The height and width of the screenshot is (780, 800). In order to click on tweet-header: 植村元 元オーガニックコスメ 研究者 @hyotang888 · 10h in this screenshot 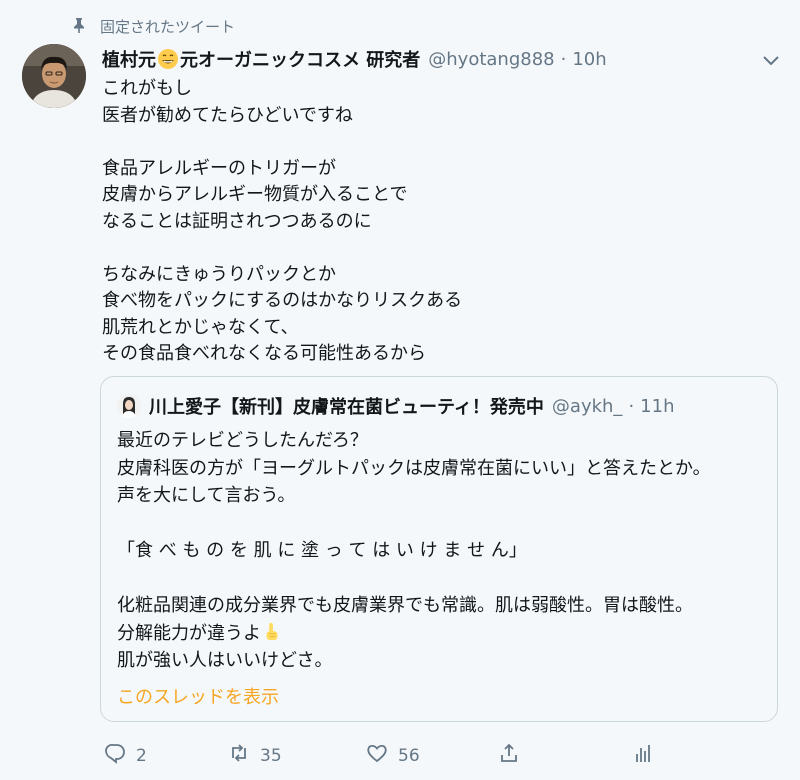, I will do `click(431, 59)`.